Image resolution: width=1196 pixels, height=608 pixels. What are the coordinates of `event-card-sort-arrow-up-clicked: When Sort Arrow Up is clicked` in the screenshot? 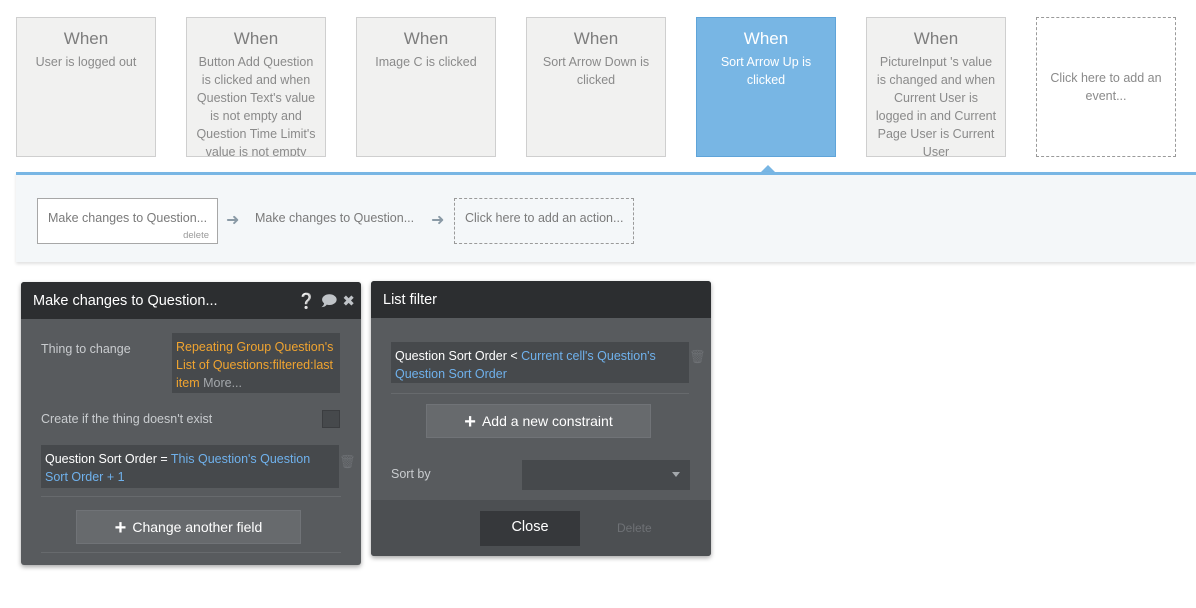 It's located at (766, 87).